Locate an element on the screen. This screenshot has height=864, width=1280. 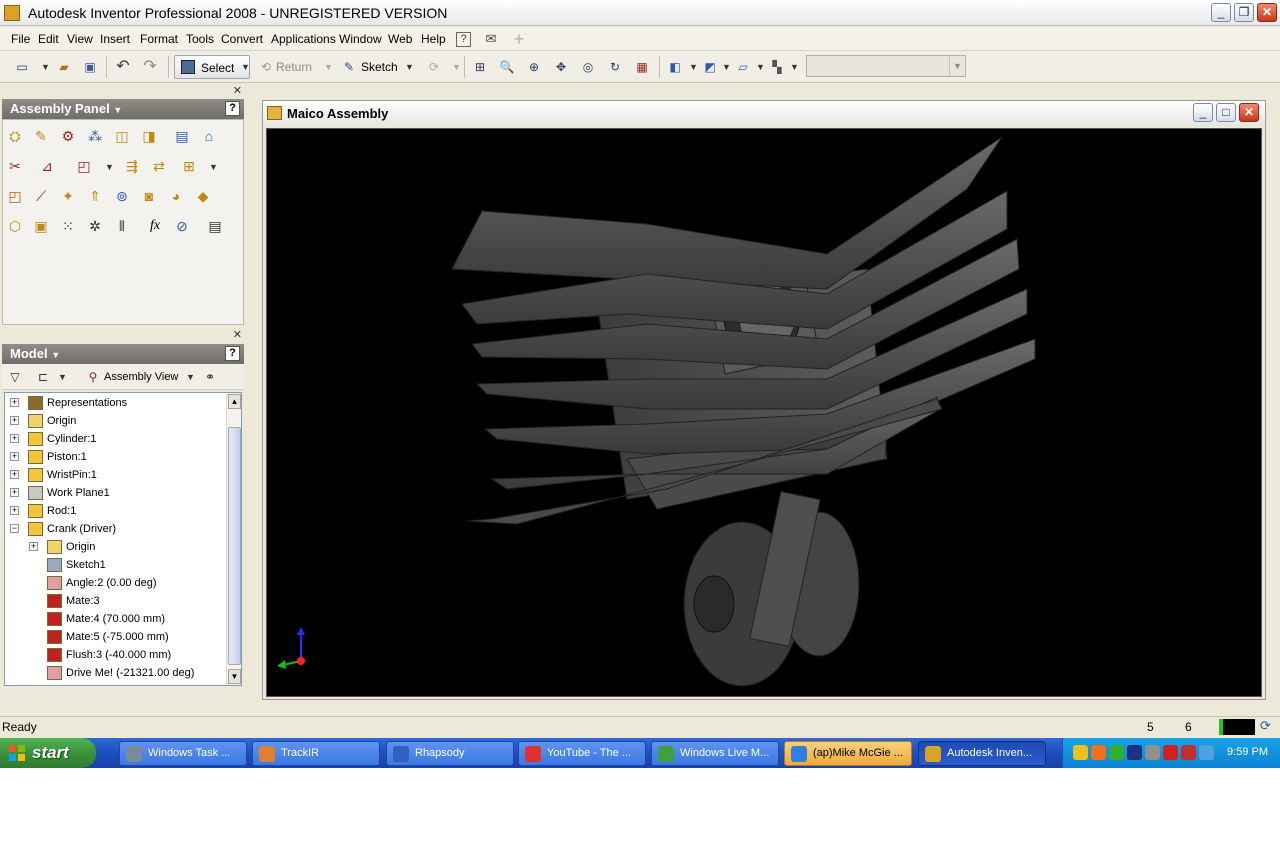
joint-icon: ⊿ is located at coordinates (47, 166).